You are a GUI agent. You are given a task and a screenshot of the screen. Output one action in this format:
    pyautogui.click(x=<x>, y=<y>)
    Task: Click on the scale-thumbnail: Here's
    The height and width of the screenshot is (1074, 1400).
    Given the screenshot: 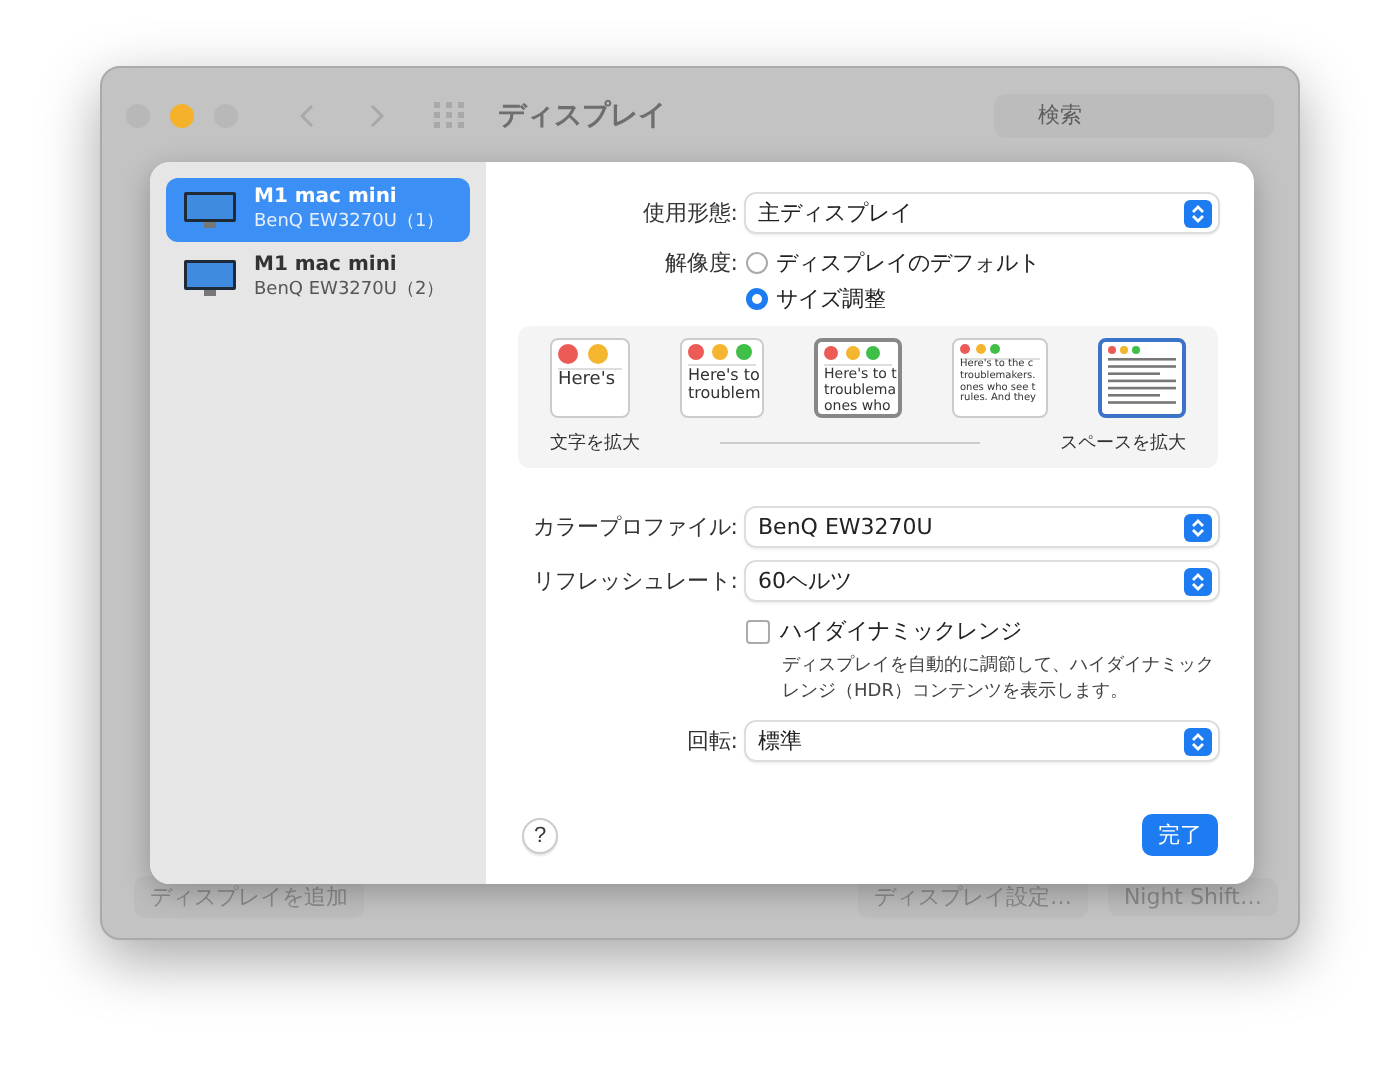 What is the action you would take?
    pyautogui.click(x=590, y=378)
    